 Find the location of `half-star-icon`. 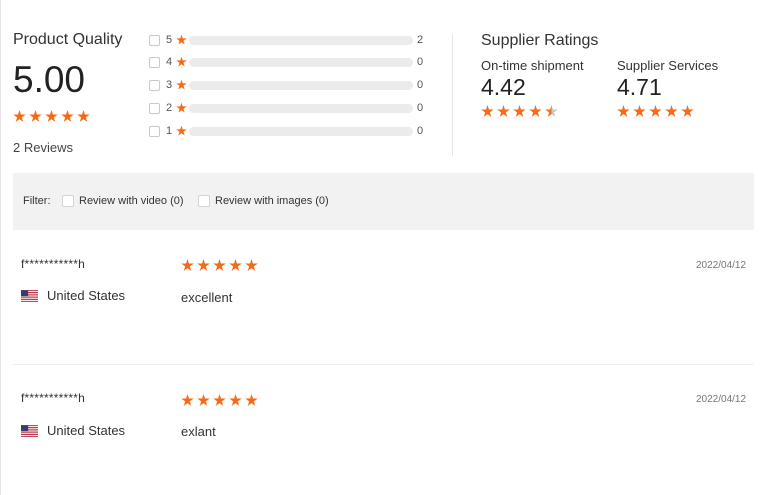

half-star-icon is located at coordinates (551, 111).